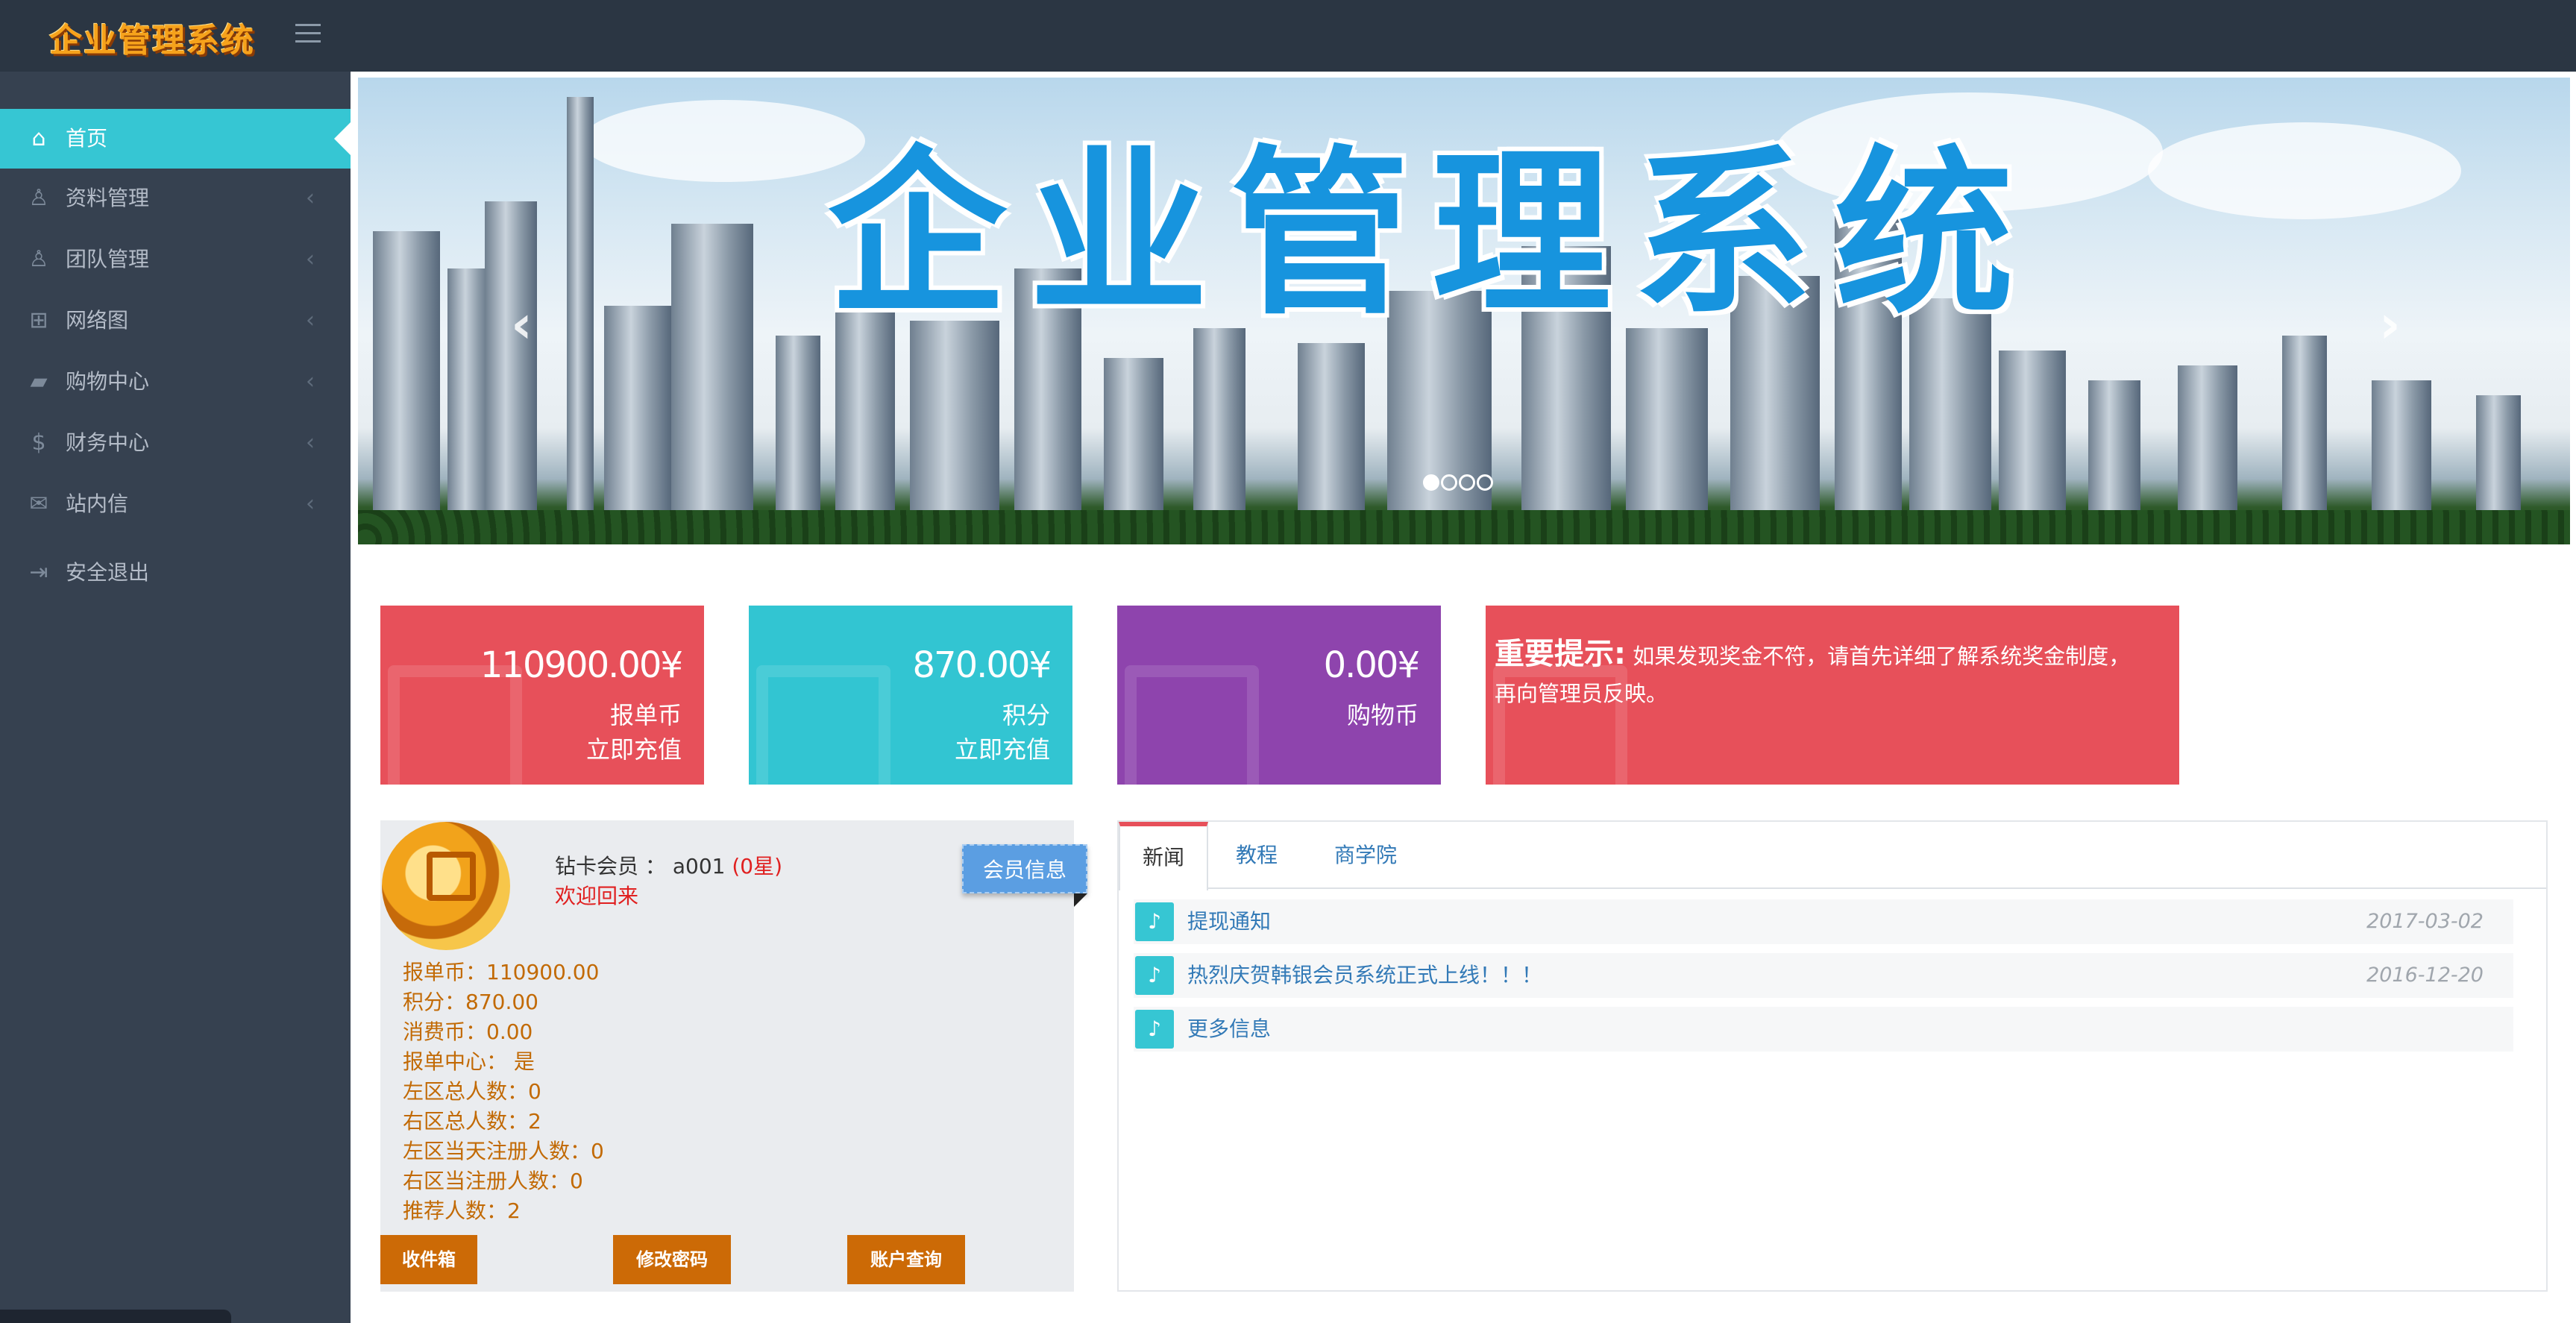 This screenshot has width=2576, height=1323. I want to click on news-item: ♪ 热烈庆贺韩银会员系统正式上线！！！ 2016-12-20, so click(1824, 975).